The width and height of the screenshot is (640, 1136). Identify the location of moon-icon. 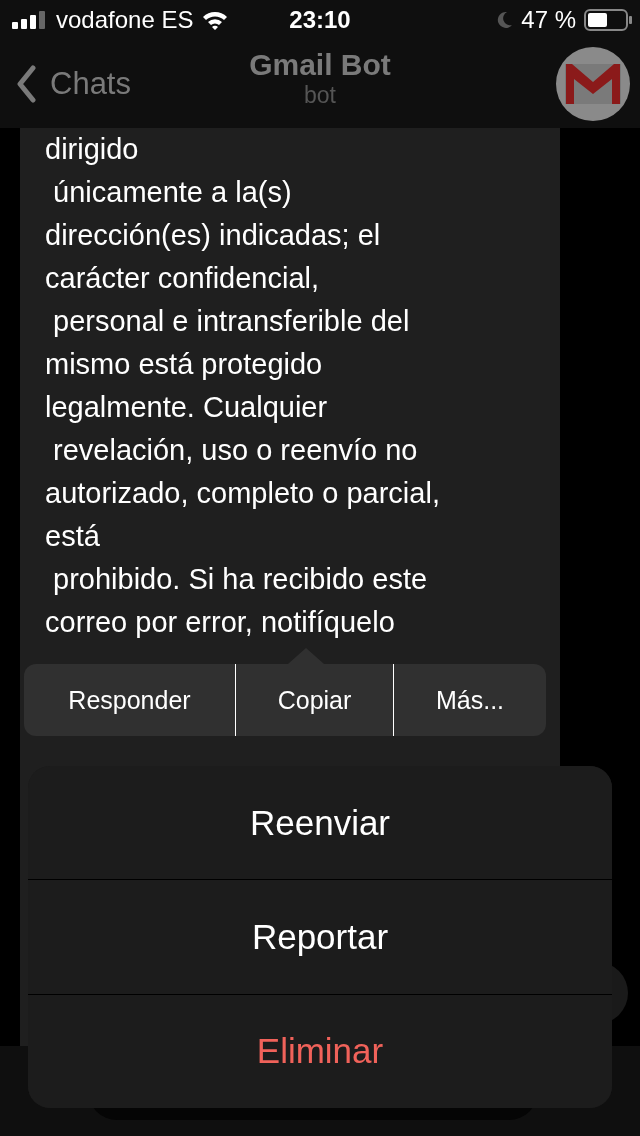
(505, 20).